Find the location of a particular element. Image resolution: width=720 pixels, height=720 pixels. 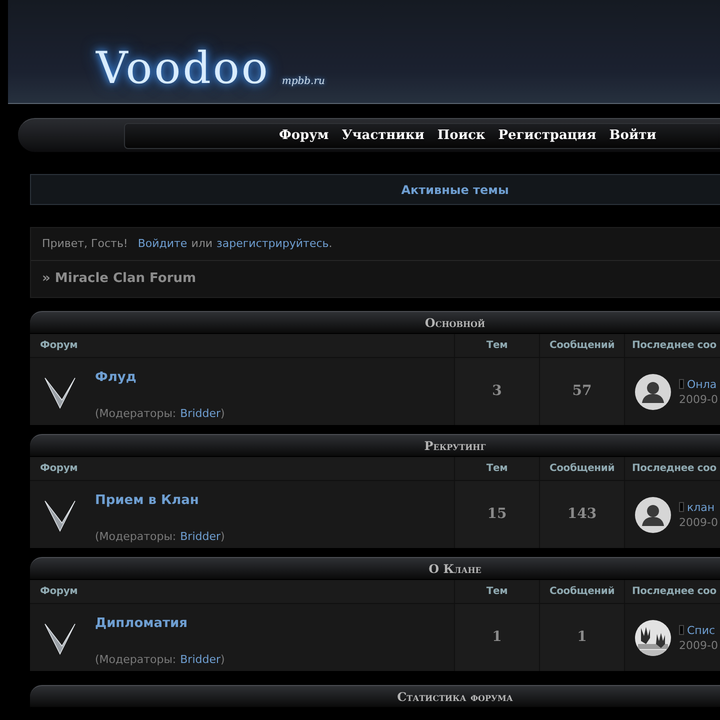

site-logo: Voodoo is located at coordinates (183, 69).